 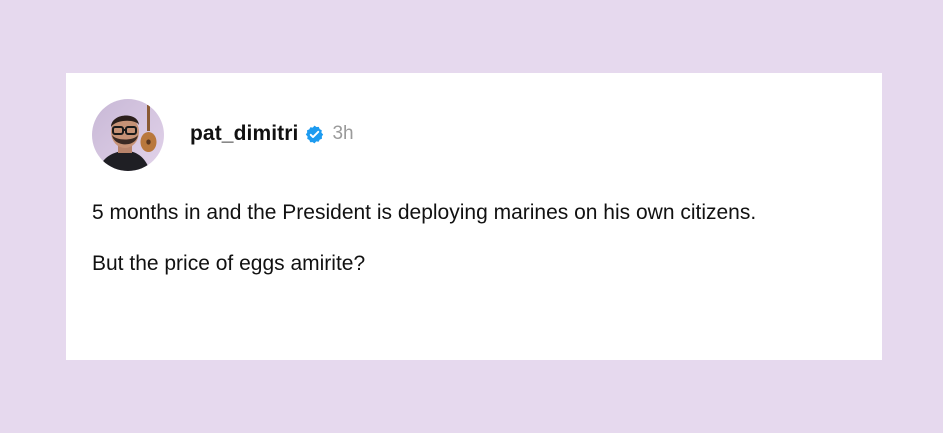 What do you see at coordinates (128, 135) in the screenshot?
I see `avatar` at bounding box center [128, 135].